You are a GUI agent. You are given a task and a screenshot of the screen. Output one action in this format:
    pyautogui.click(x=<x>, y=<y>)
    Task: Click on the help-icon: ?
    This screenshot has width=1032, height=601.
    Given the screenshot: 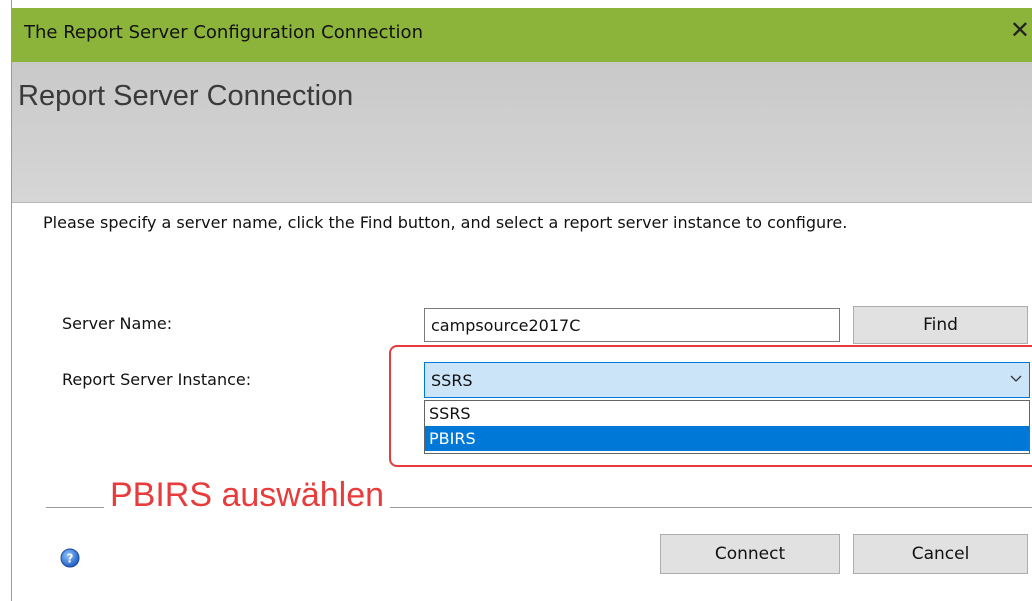 What is the action you would take?
    pyautogui.click(x=70, y=558)
    